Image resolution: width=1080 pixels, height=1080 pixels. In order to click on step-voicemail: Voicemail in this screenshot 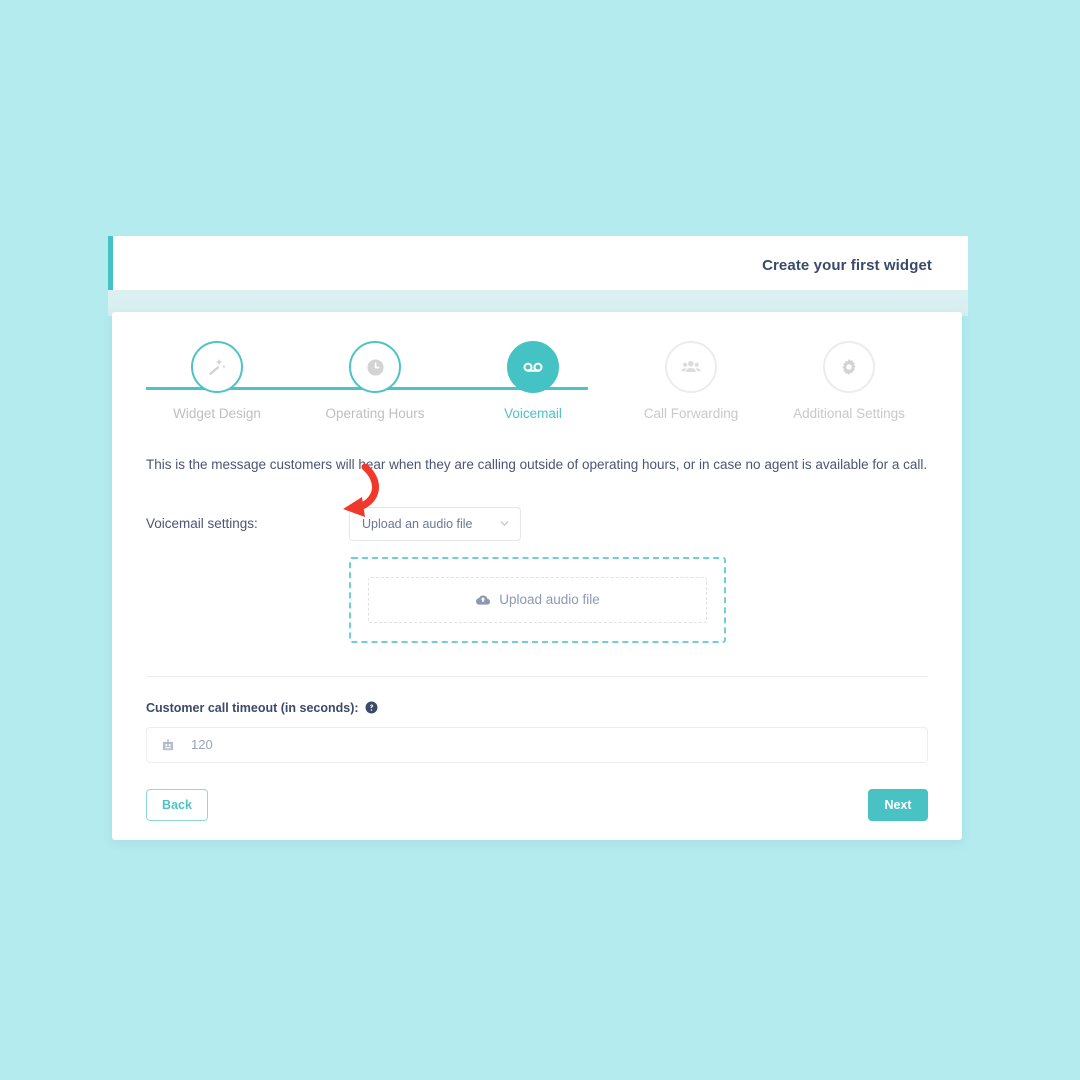, I will do `click(533, 381)`.